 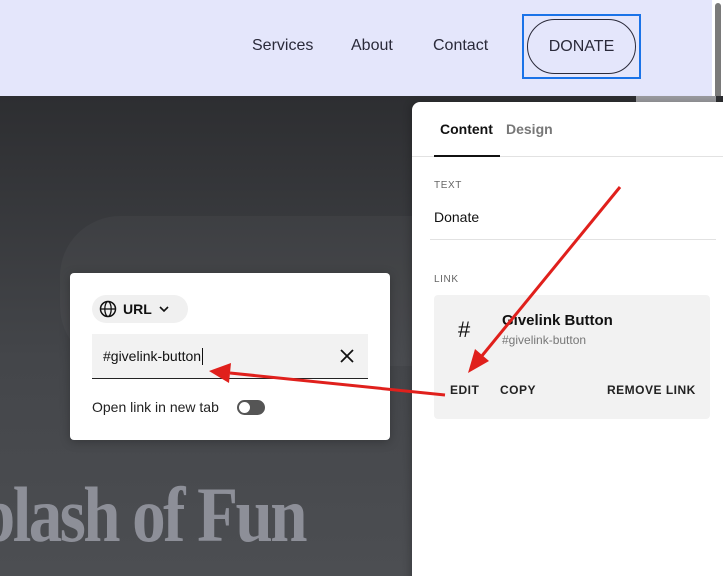 I want to click on link-type-label: URL, so click(x=137, y=309).